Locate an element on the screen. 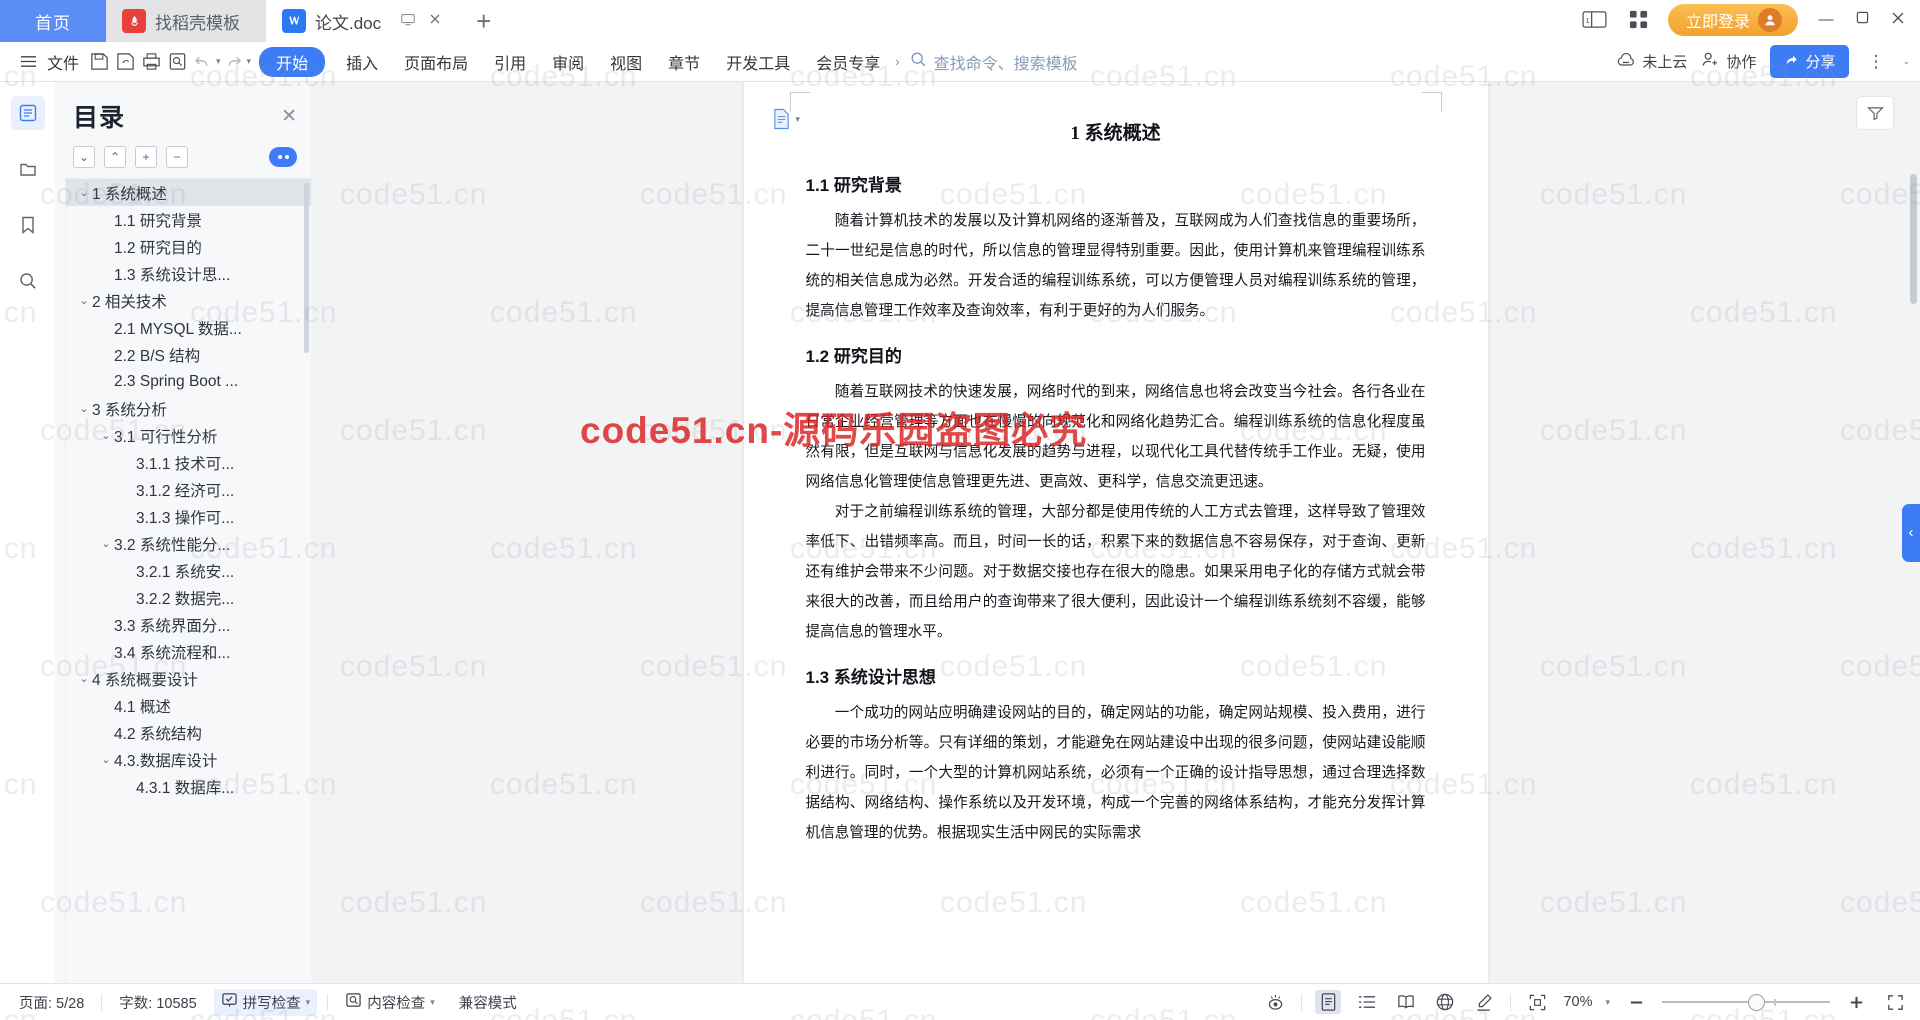 This screenshot has height=1020, width=1920. tab-references: 引用 is located at coordinates (510, 62).